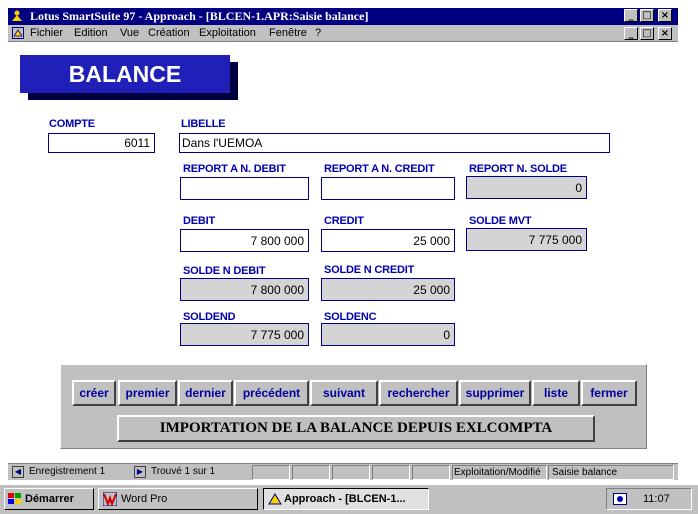 The height and width of the screenshot is (514, 698). Describe the element at coordinates (244, 289) in the screenshot. I see `solde-n-debit-field: 7 800 000` at that location.